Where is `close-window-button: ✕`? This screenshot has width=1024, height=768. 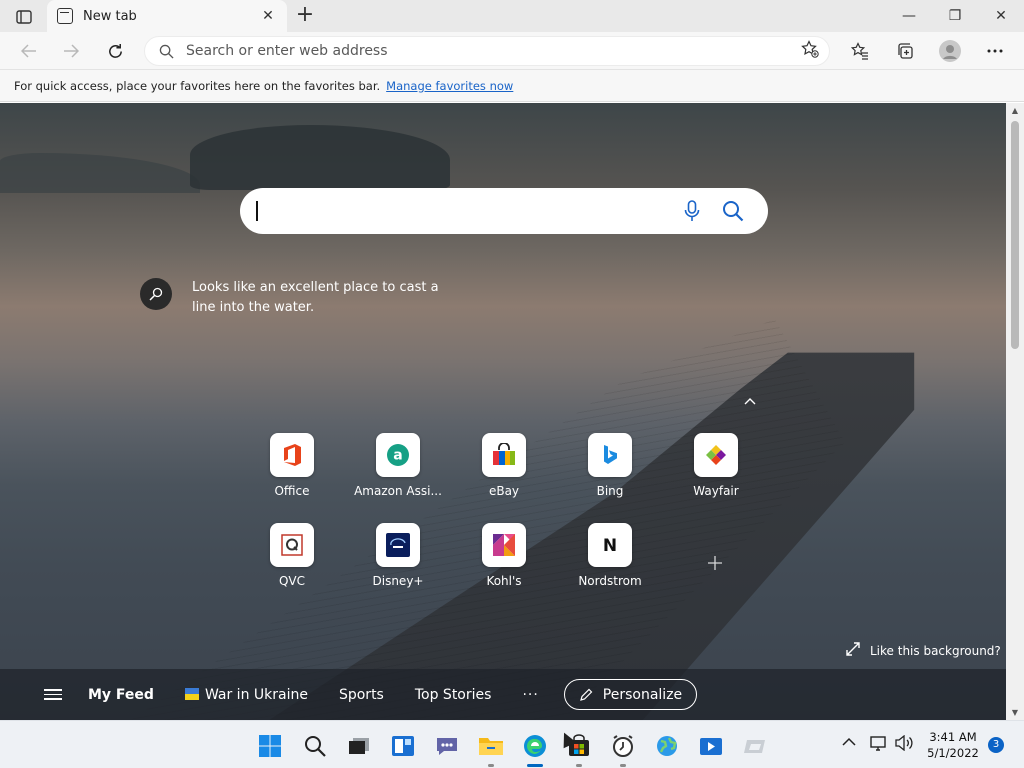 close-window-button: ✕ is located at coordinates (1001, 16).